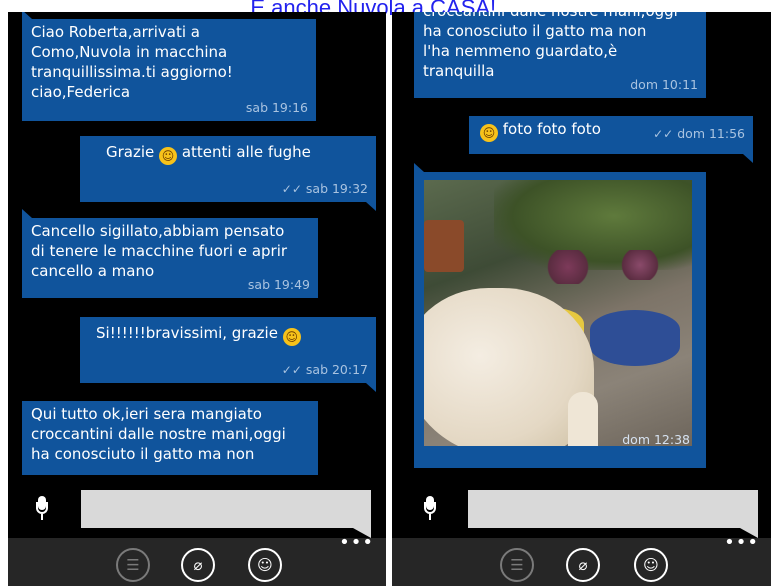 The image size is (771, 586). What do you see at coordinates (228, 354) in the screenshot?
I see `message-bubble-sent: Si!!!!!!bravissimi, grazie ☺ ✓✓ sab 20:17` at bounding box center [228, 354].